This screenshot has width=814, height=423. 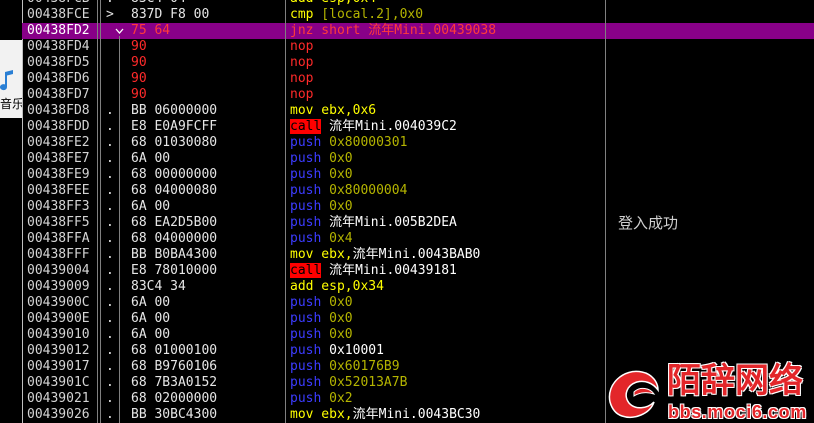 What do you see at coordinates (58, 3) in the screenshot?
I see `address-cell: 00438FCB` at bounding box center [58, 3].